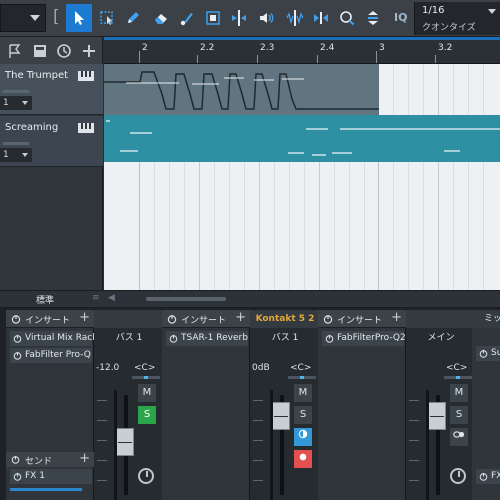 Image resolution: width=500 pixels, height=500 pixels. Describe the element at coordinates (441, 337) in the screenshot. I see `output-bus-label: メイン` at that location.